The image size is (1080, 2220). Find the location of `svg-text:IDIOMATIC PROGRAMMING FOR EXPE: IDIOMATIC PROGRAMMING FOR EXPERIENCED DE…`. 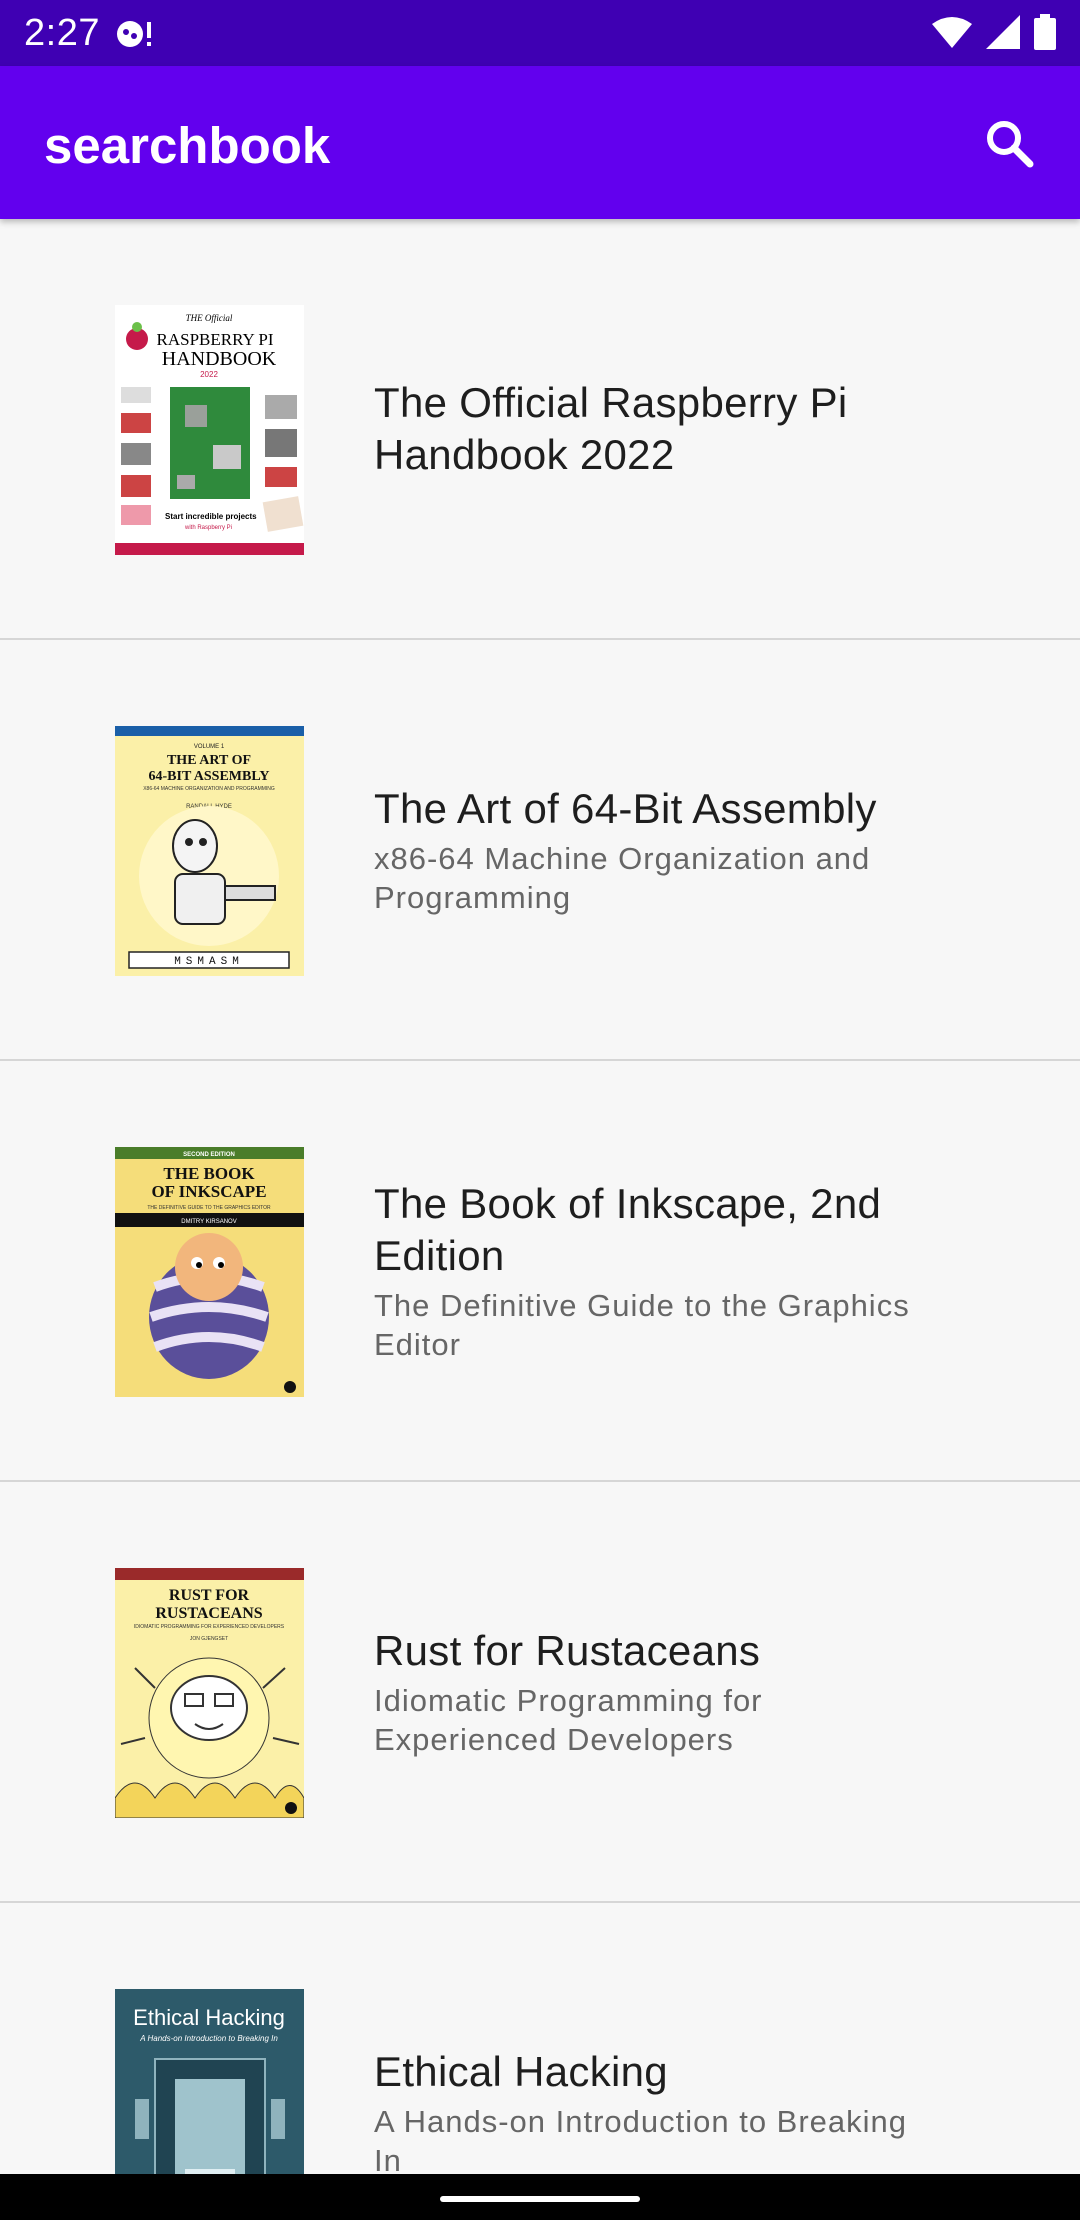

svg-text:IDIOMATIC PROGRAMMING FOR EXPE: IDIOMATIC PROGRAMMING FOR EXPERIENCED DE… is located at coordinates (209, 1627).